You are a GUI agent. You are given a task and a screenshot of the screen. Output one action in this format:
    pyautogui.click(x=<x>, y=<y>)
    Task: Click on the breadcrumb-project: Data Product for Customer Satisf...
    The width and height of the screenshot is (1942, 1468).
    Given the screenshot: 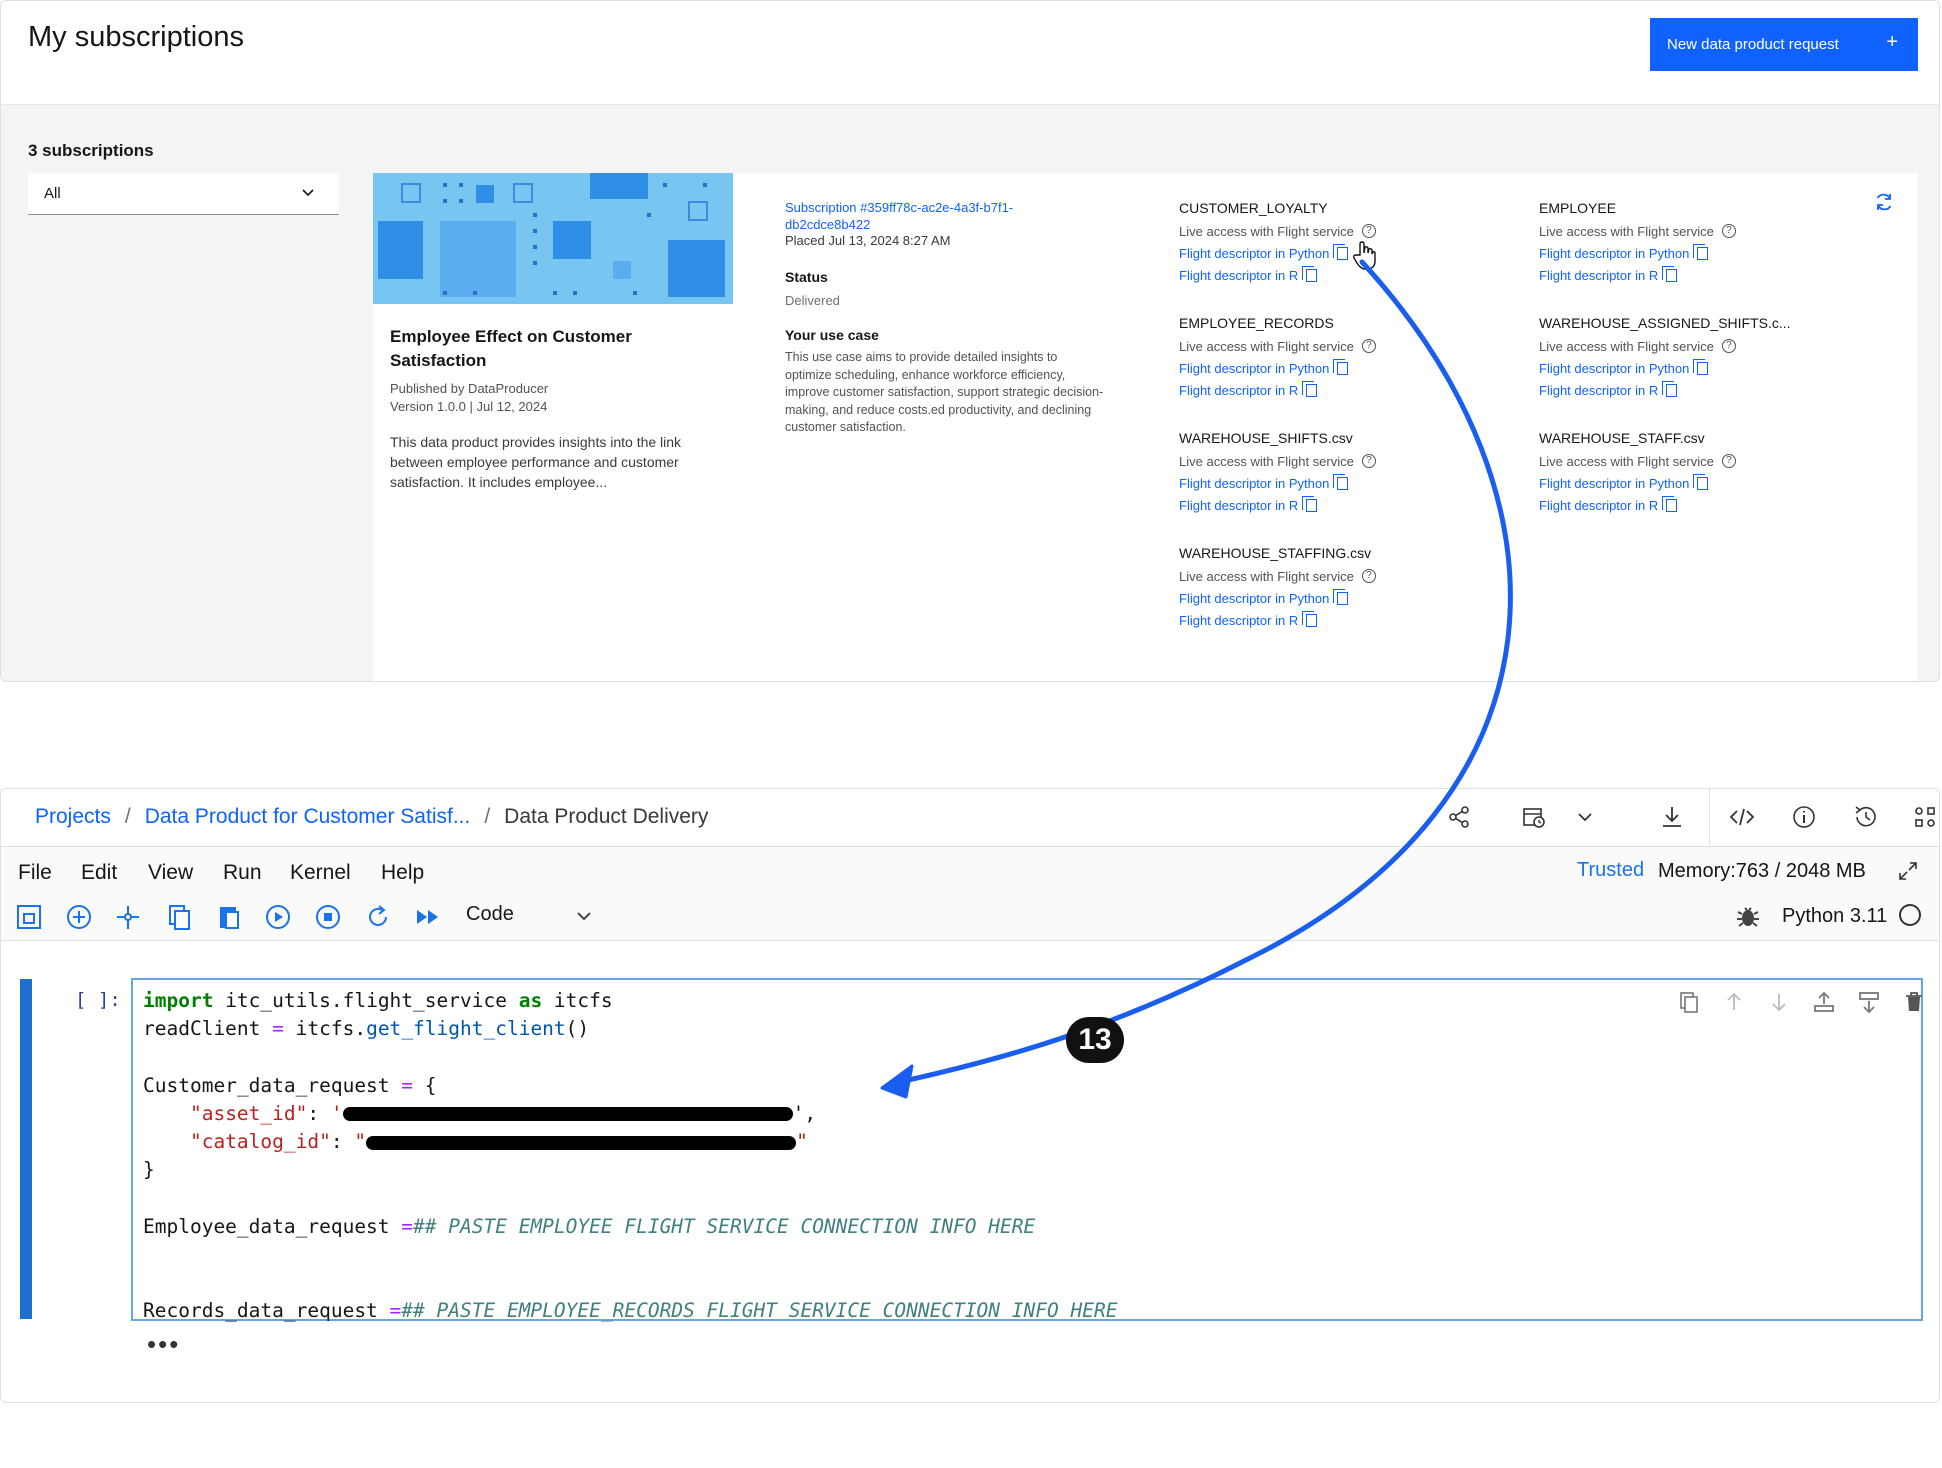 What is the action you would take?
    pyautogui.click(x=308, y=817)
    